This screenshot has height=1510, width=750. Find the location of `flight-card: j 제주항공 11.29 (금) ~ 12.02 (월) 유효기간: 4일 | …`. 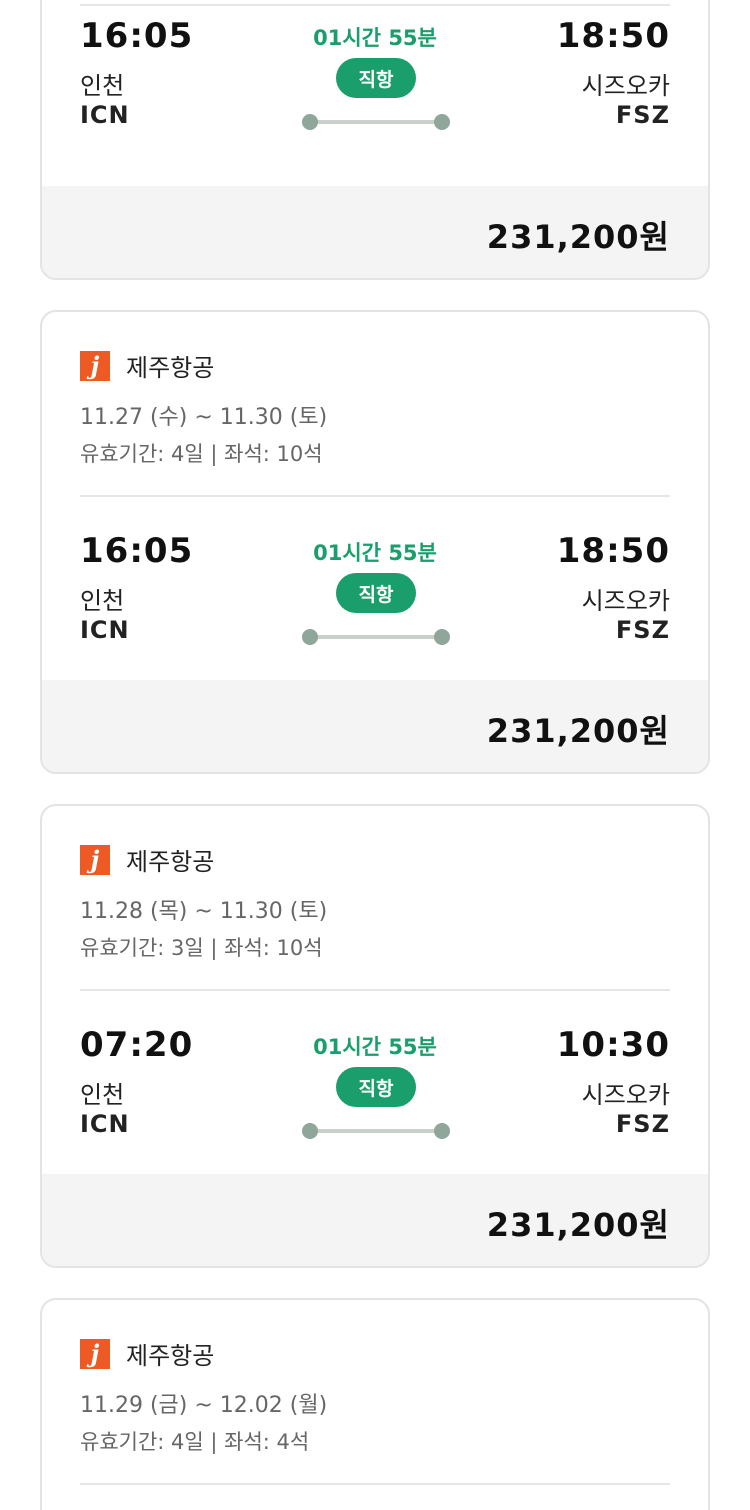

flight-card: j 제주항공 11.29 (금) ~ 12.02 (월) 유효기간: 4일 | … is located at coordinates (375, 1404).